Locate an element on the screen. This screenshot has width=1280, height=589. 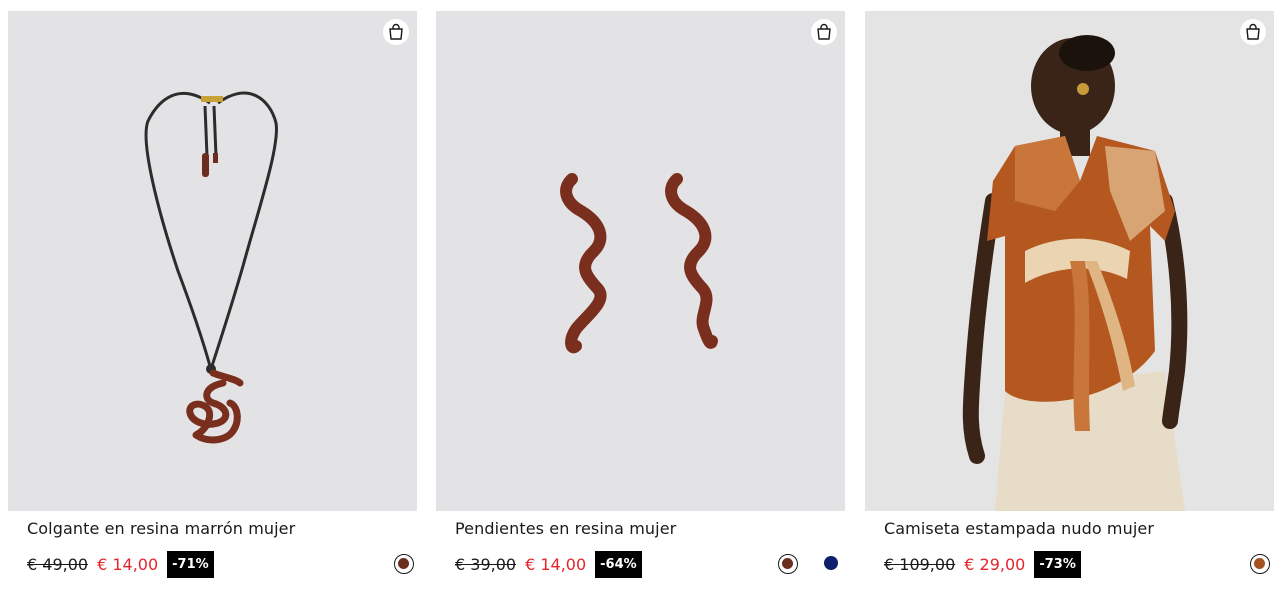
discount-badge: -73% is located at coordinates (1057, 564).